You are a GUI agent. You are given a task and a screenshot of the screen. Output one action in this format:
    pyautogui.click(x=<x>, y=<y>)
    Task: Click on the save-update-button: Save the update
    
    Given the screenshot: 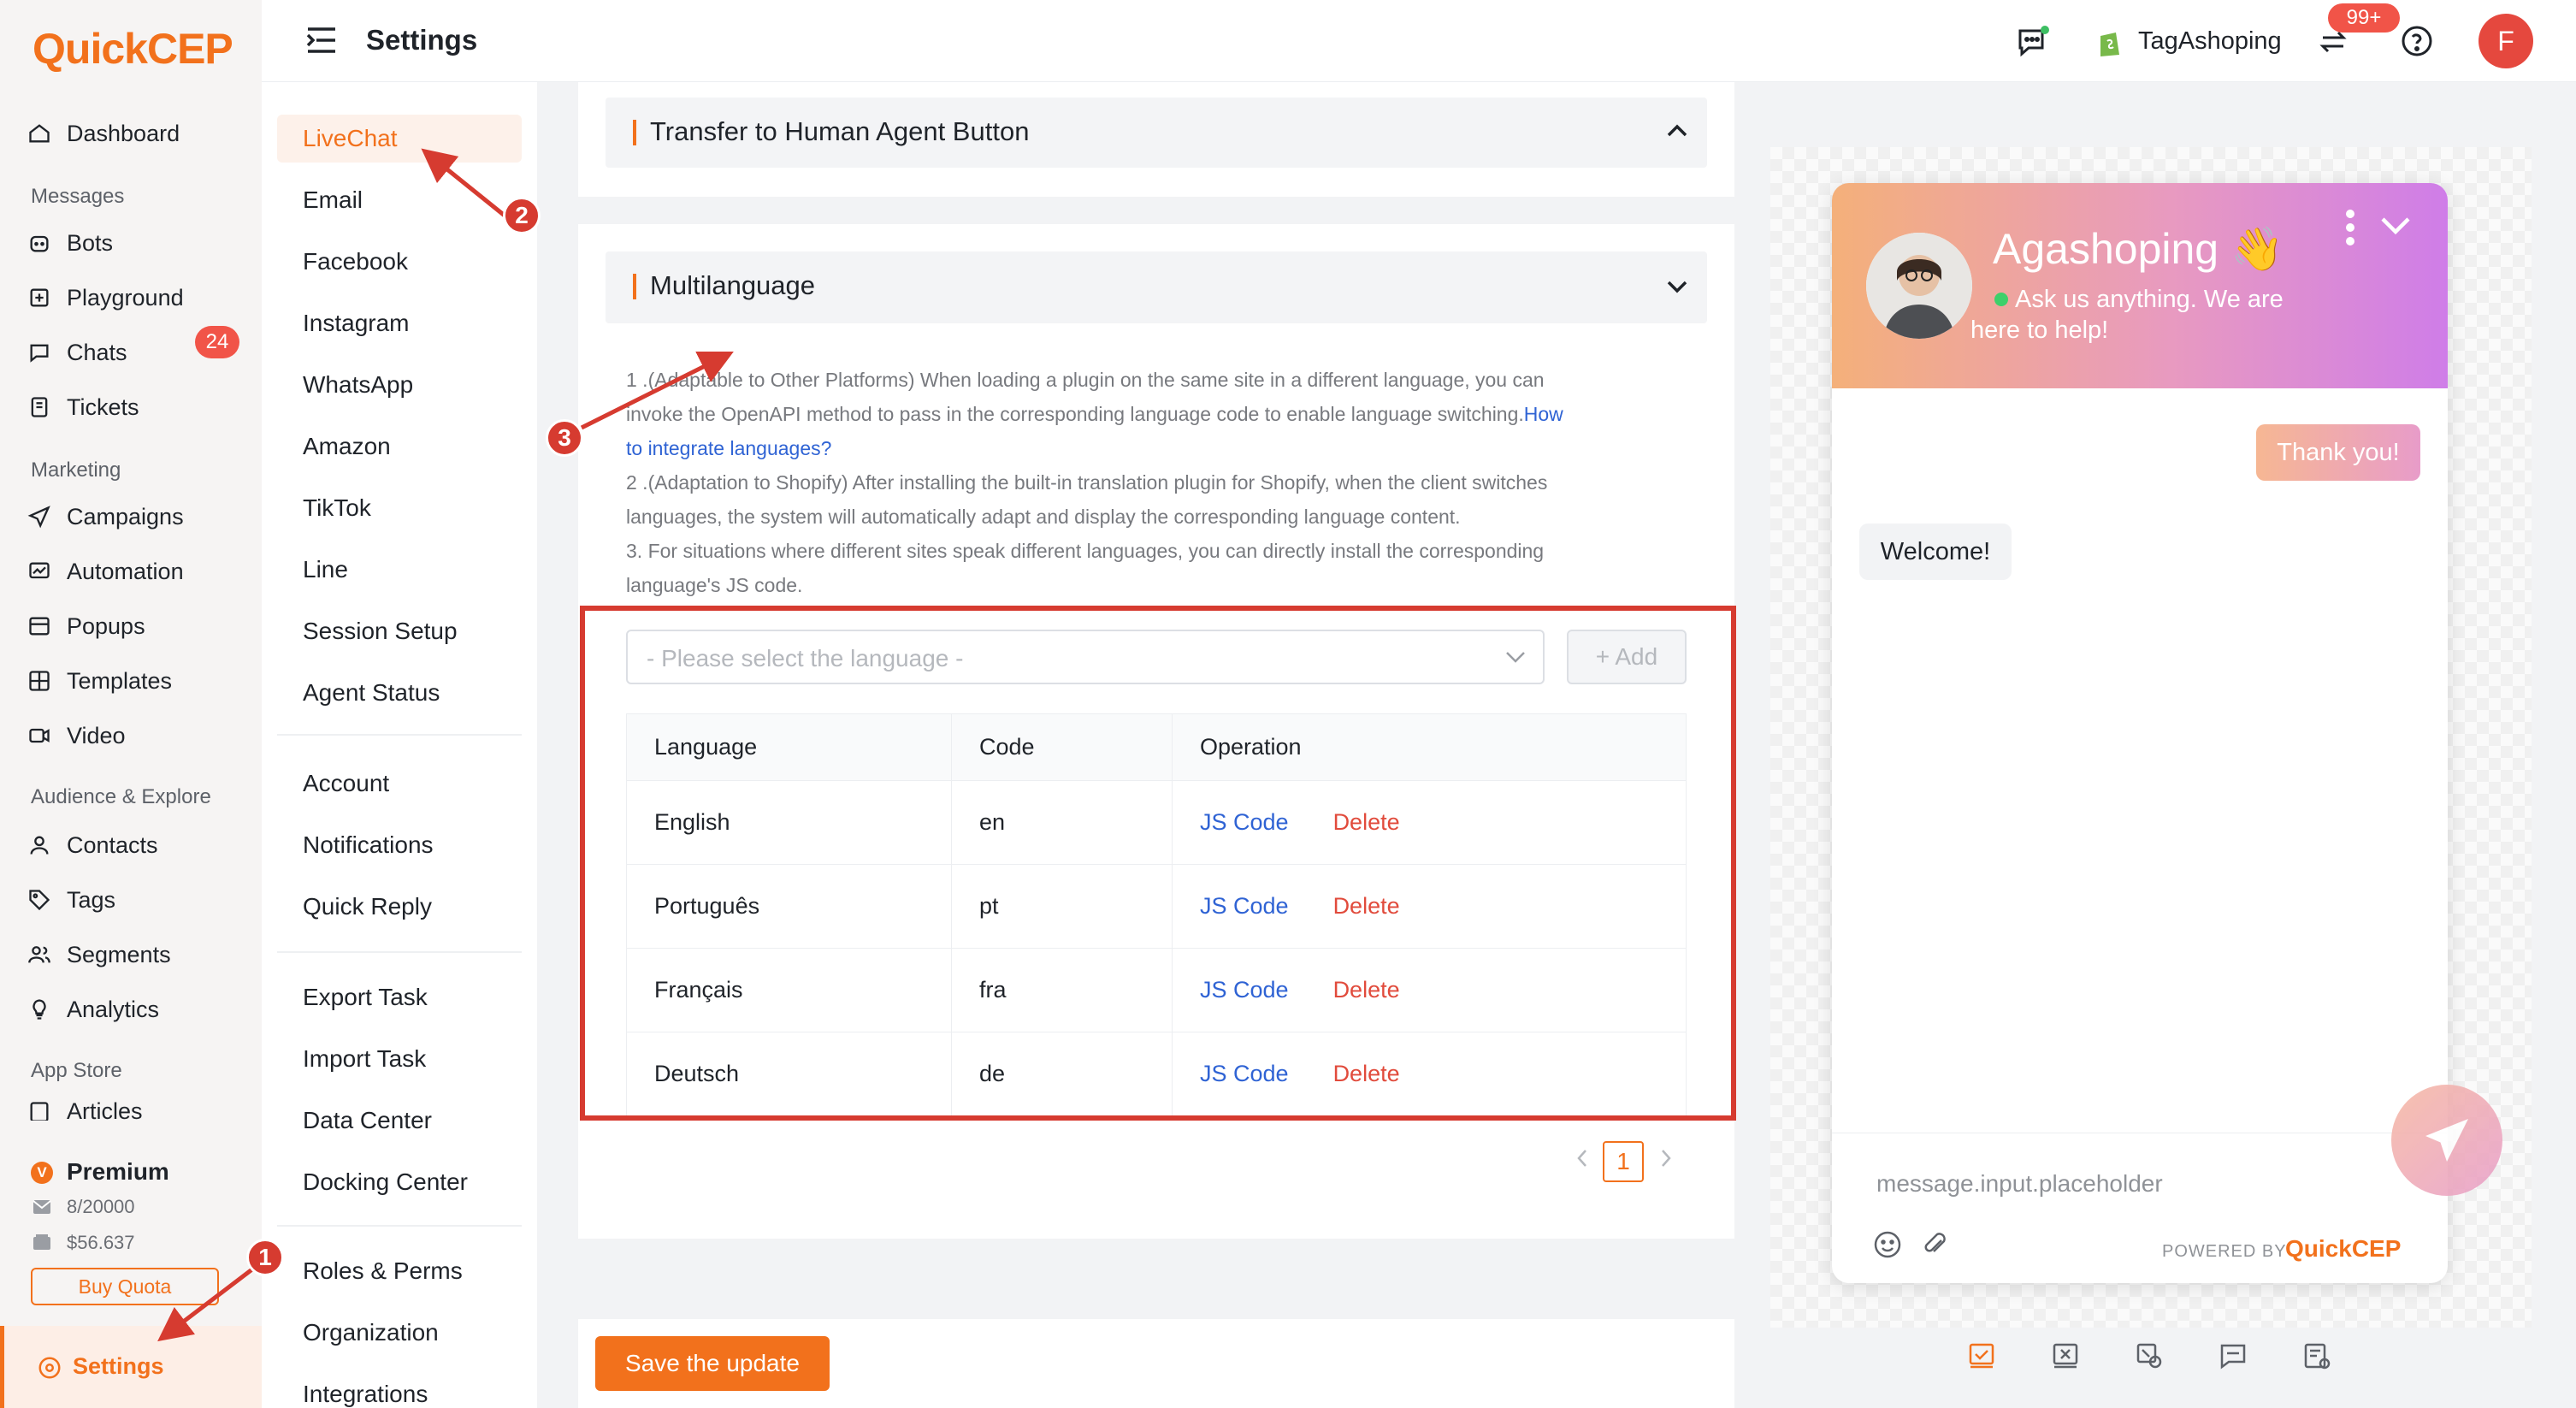 What is the action you would take?
    pyautogui.click(x=712, y=1363)
    